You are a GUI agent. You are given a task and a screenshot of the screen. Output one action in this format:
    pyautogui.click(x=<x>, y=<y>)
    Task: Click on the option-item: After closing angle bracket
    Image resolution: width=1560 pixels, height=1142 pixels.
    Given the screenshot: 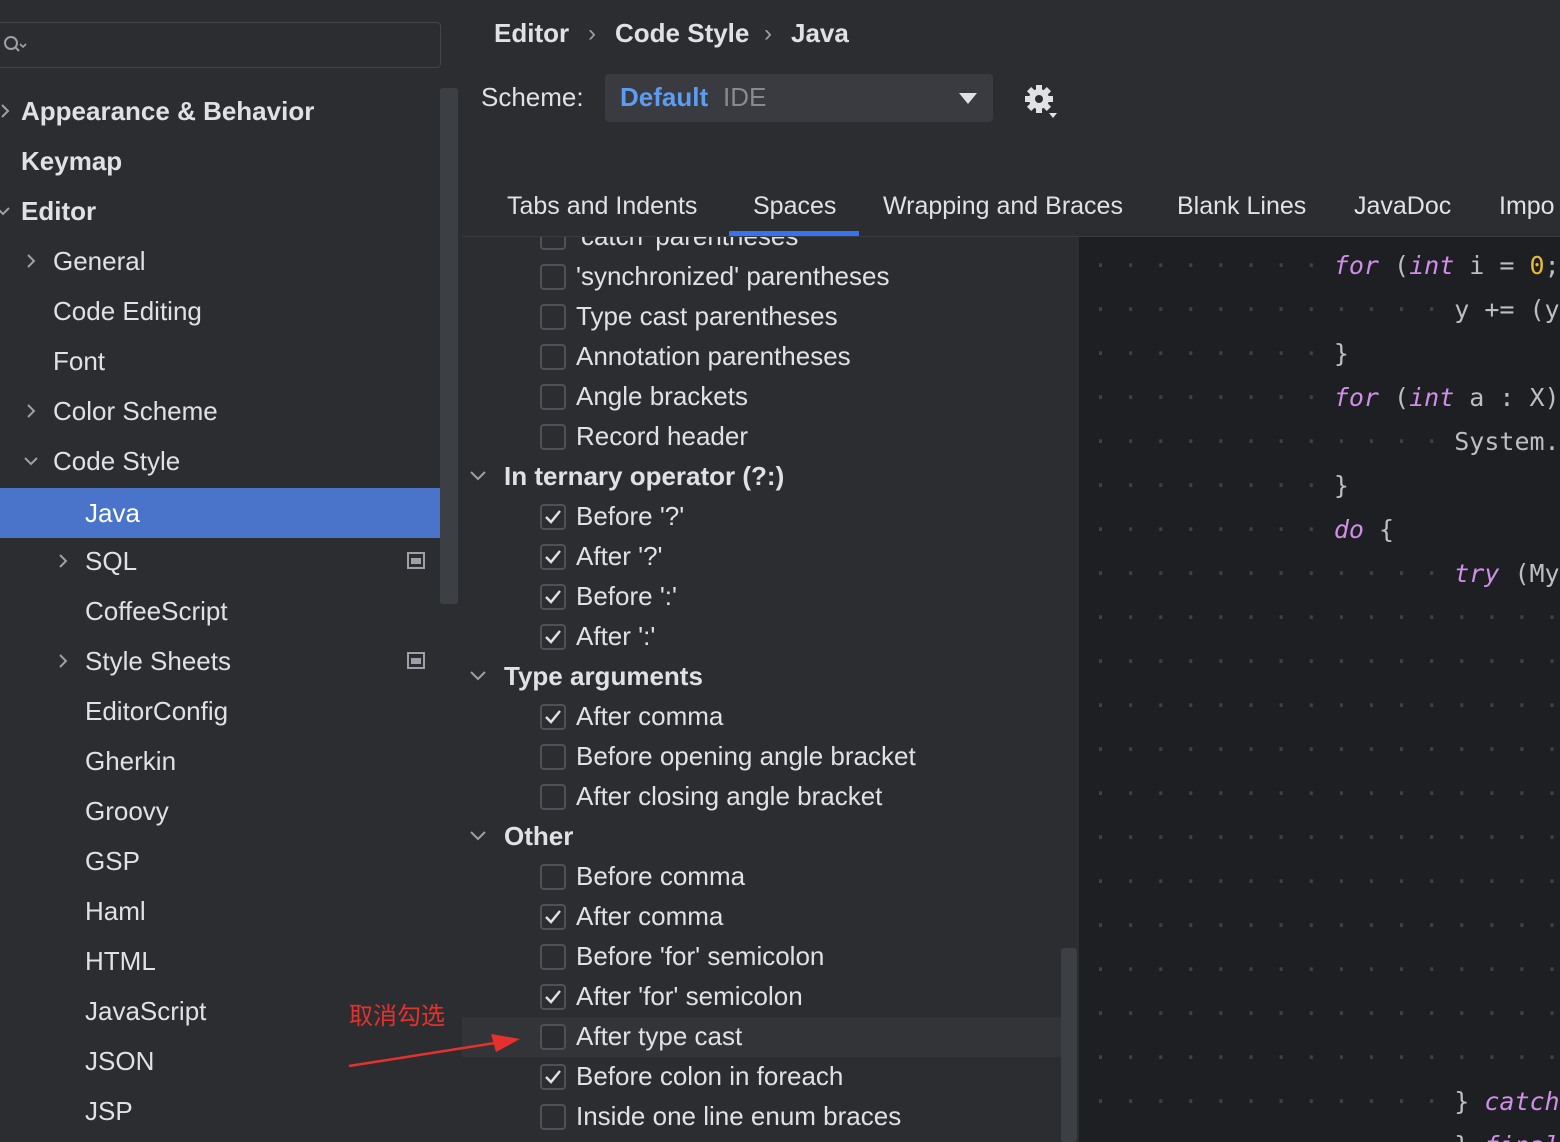 What is the action you would take?
    pyautogui.click(x=762, y=797)
    